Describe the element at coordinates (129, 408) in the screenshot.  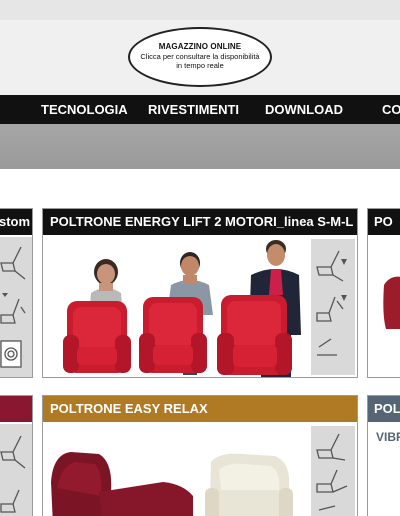
I see `product-card-easy-relax-title-text: POLTRONE EASY RELAX` at that location.